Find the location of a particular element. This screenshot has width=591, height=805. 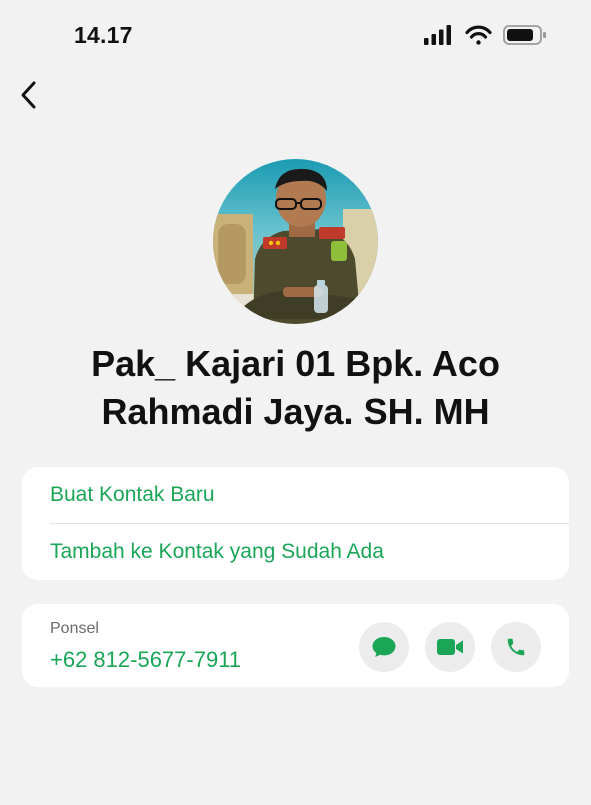

phone-call-button is located at coordinates (516, 647).